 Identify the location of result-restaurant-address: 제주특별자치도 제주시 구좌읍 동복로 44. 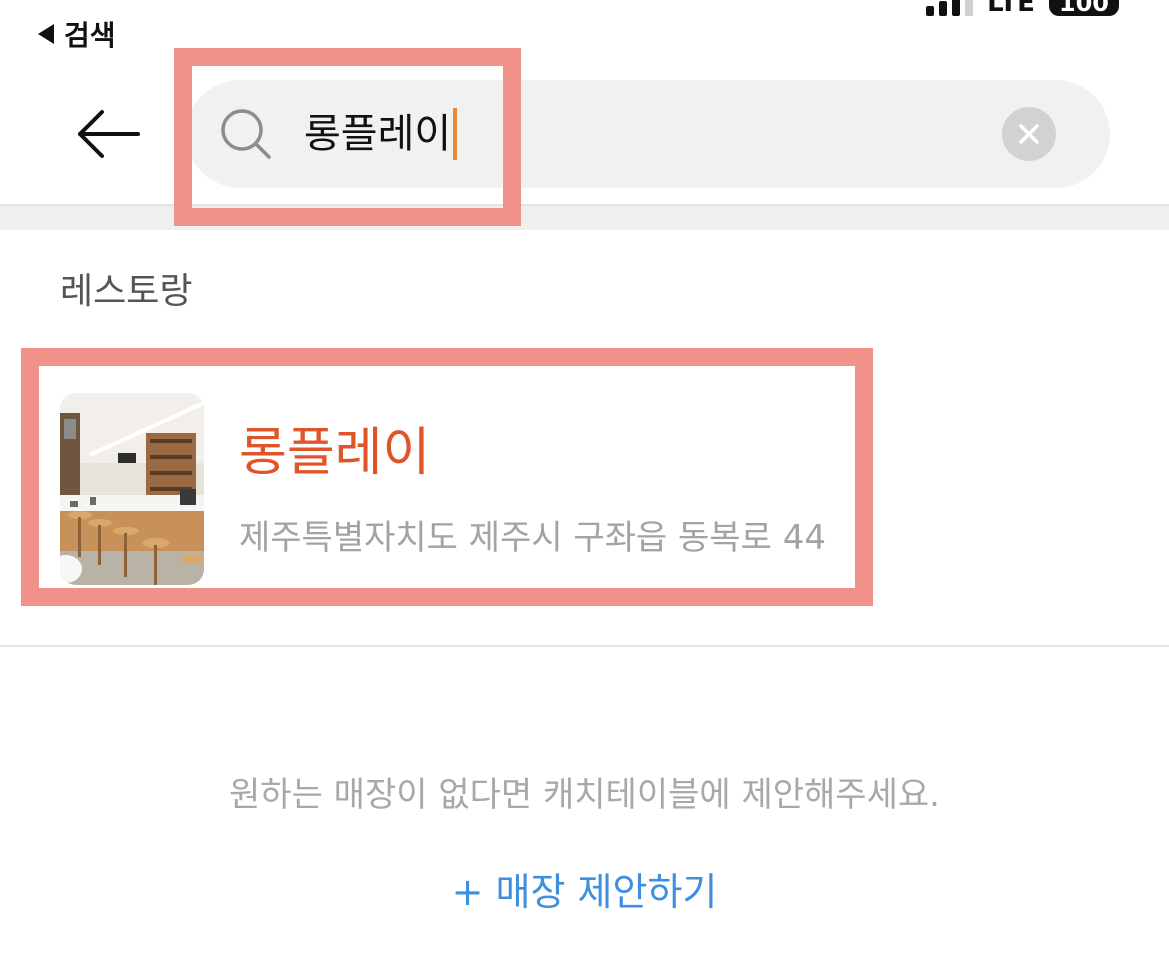
(532, 538).